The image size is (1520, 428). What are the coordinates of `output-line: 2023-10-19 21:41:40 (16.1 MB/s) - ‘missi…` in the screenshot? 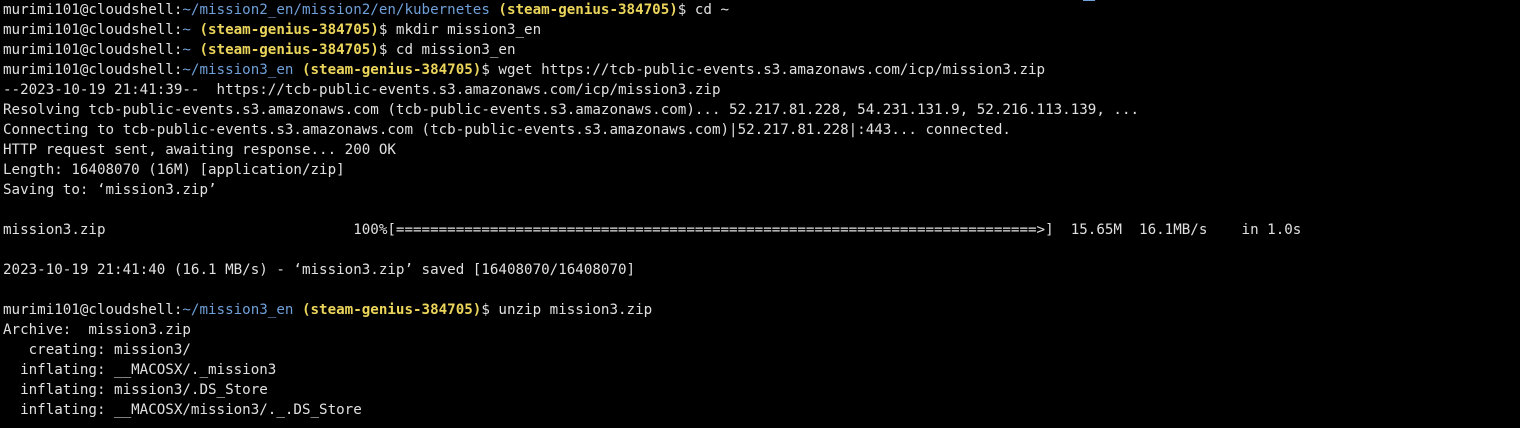 It's located at (319, 270).